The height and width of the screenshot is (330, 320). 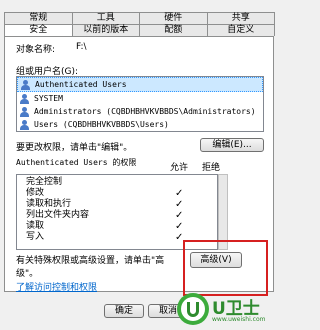 What do you see at coordinates (173, 30) in the screenshot?
I see `tab-quota: 配额` at bounding box center [173, 30].